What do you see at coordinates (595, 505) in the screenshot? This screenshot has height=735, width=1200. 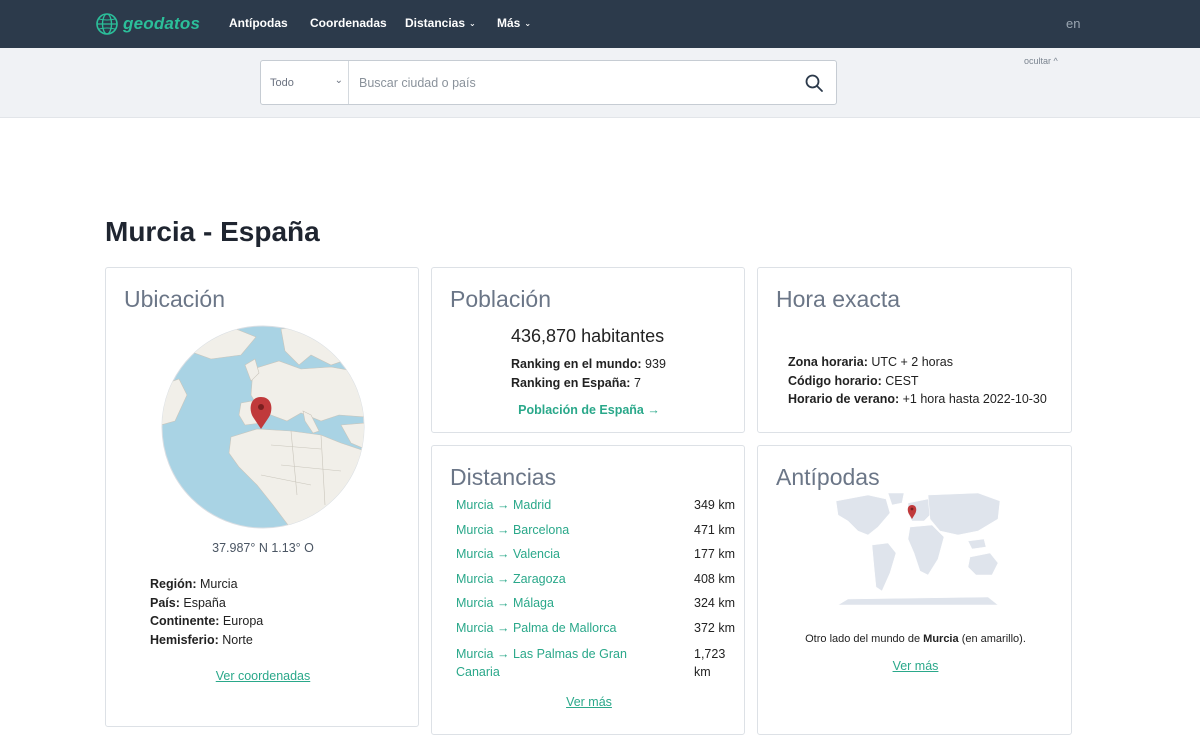 I see `distance-row: Murcia → Madrid 349 km` at bounding box center [595, 505].